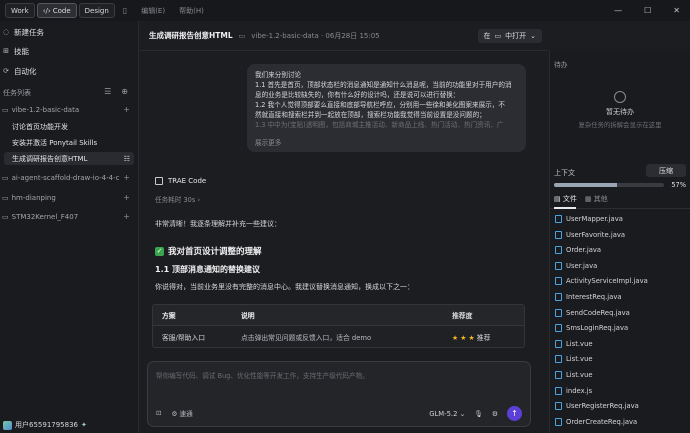 The height and width of the screenshot is (433, 690). What do you see at coordinates (40, 126) in the screenshot?
I see `task-item: 讨论首页功能开发` at bounding box center [40, 126].